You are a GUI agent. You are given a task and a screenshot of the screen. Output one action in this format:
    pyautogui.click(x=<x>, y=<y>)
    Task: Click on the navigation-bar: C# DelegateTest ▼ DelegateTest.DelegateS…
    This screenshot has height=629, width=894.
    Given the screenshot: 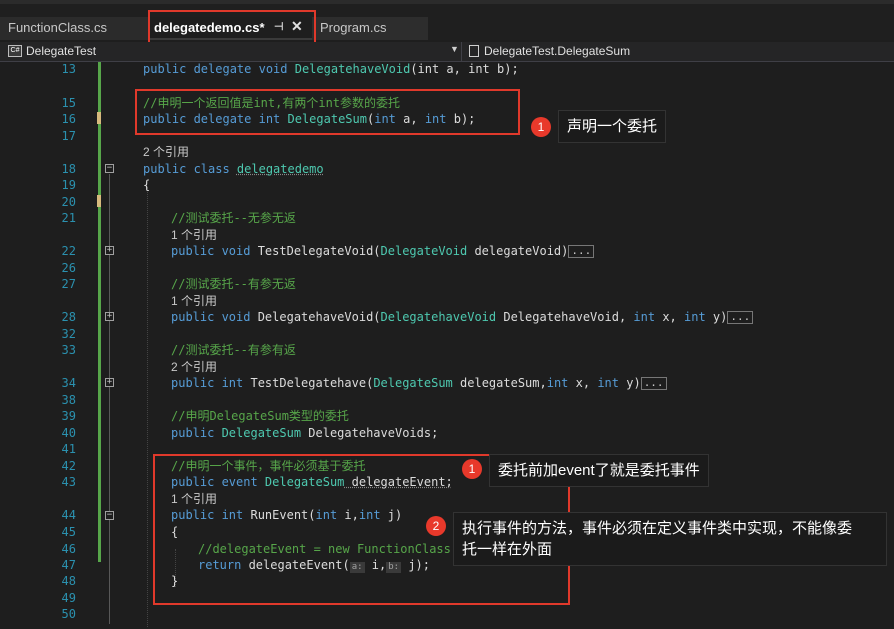 What is the action you would take?
    pyautogui.click(x=447, y=52)
    